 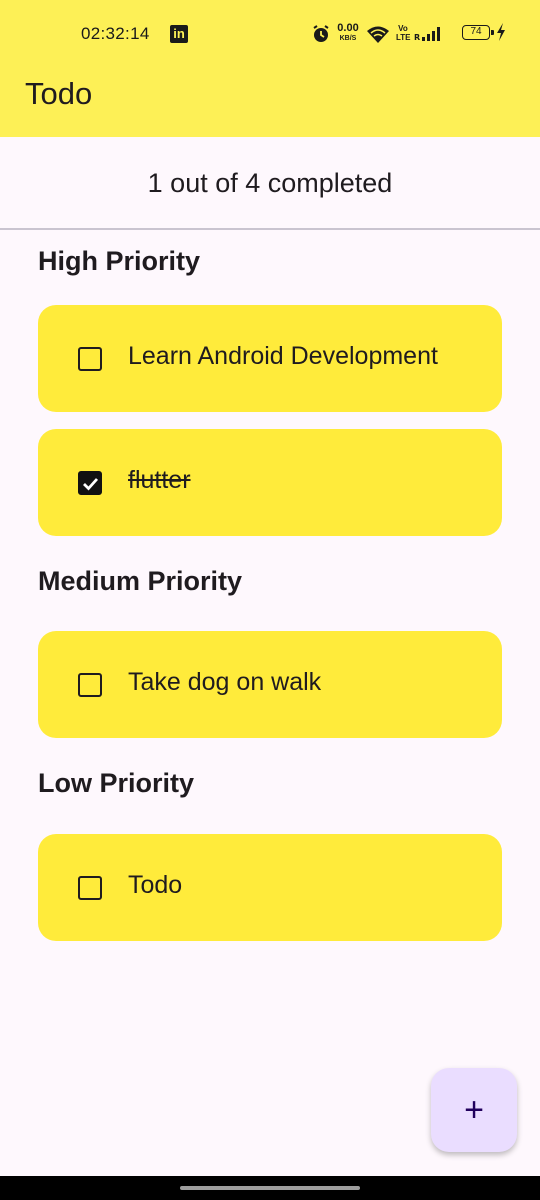 I want to click on battery-level: 74, so click(x=476, y=31).